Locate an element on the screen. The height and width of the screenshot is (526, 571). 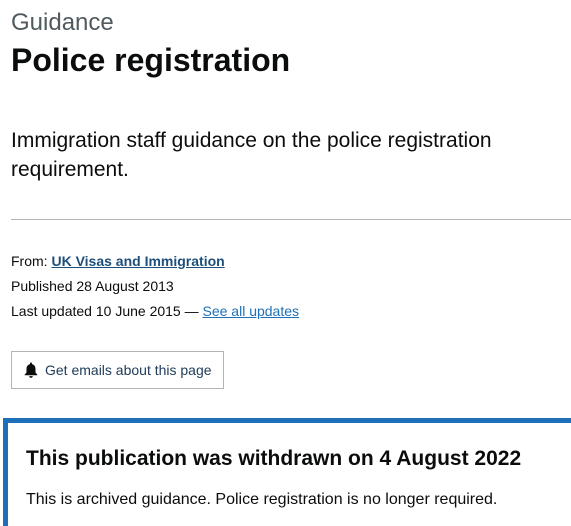
metadata-from: From: UK Visas and Immigration is located at coordinates (118, 261).